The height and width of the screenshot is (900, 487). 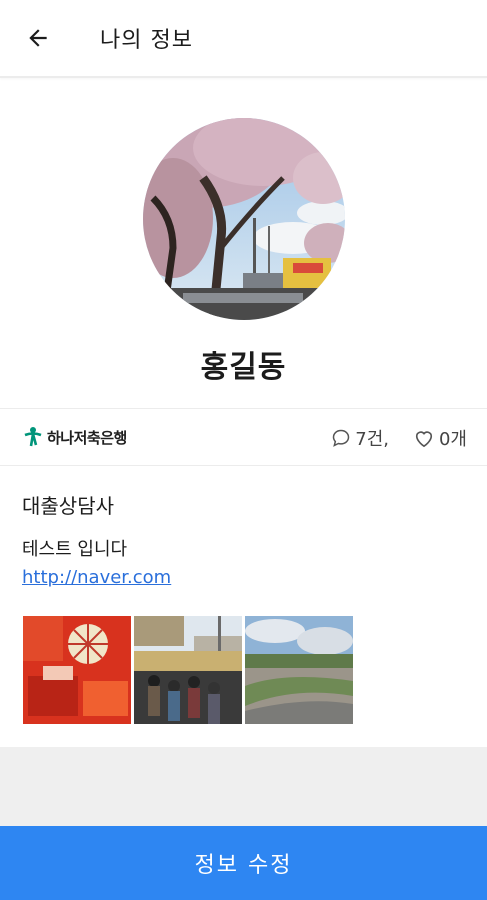 What do you see at coordinates (243, 437) in the screenshot?
I see `info-bar: 하나저축은행 7건, 0개` at bounding box center [243, 437].